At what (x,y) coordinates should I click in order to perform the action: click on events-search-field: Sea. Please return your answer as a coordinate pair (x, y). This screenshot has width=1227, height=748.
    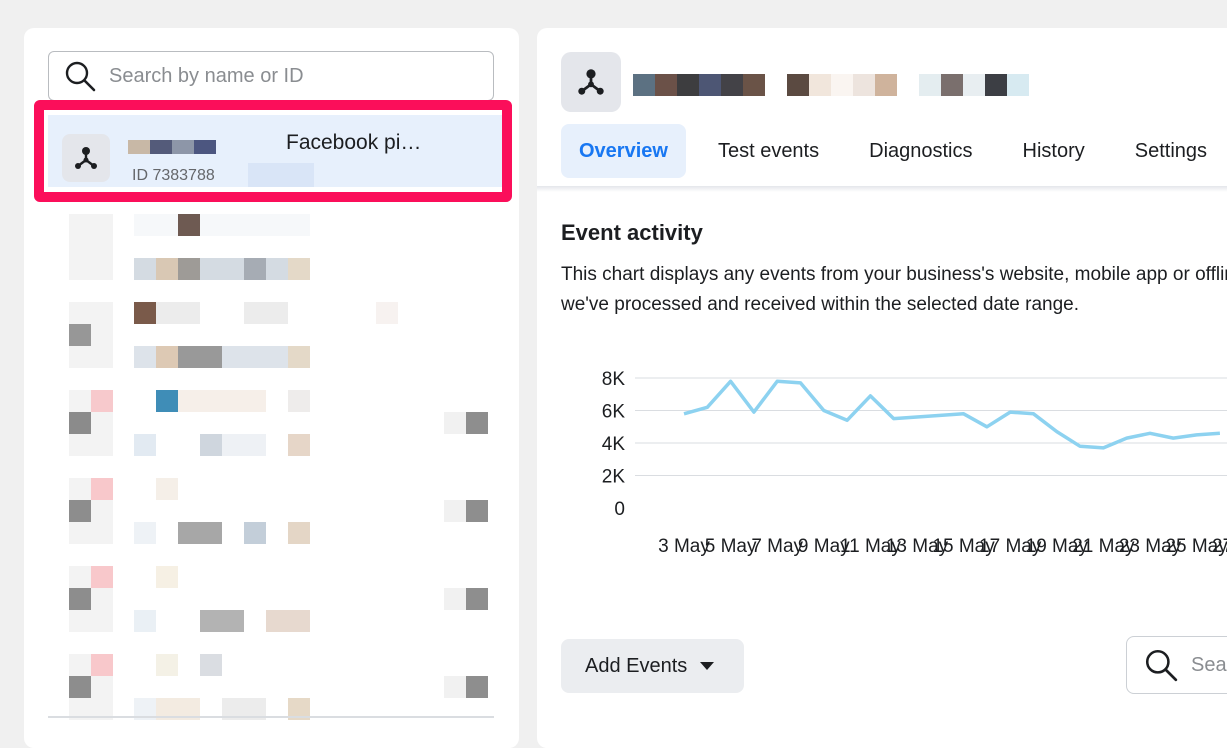
    Looking at the image, I should click on (1176, 665).